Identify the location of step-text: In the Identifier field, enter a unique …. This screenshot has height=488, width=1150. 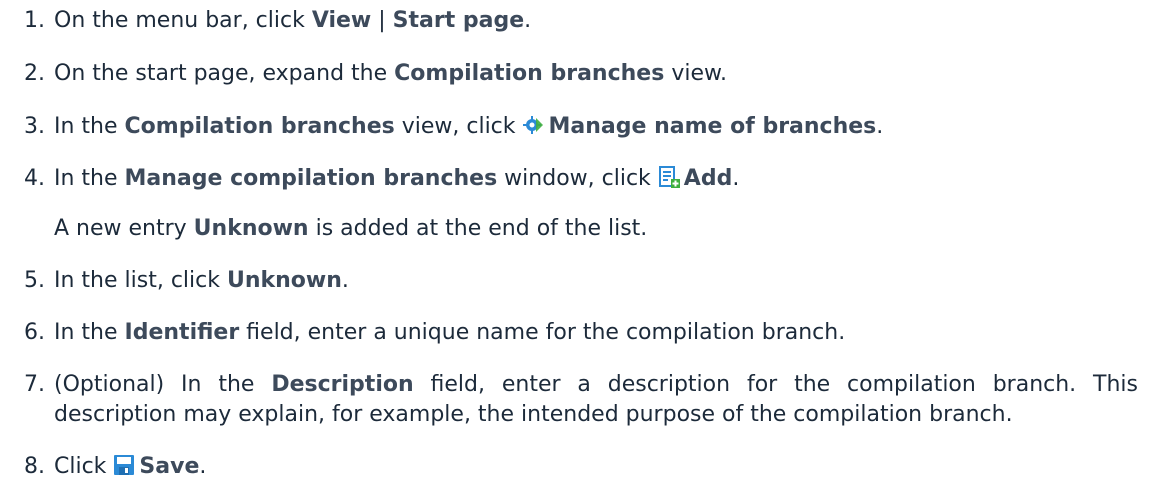
(450, 332).